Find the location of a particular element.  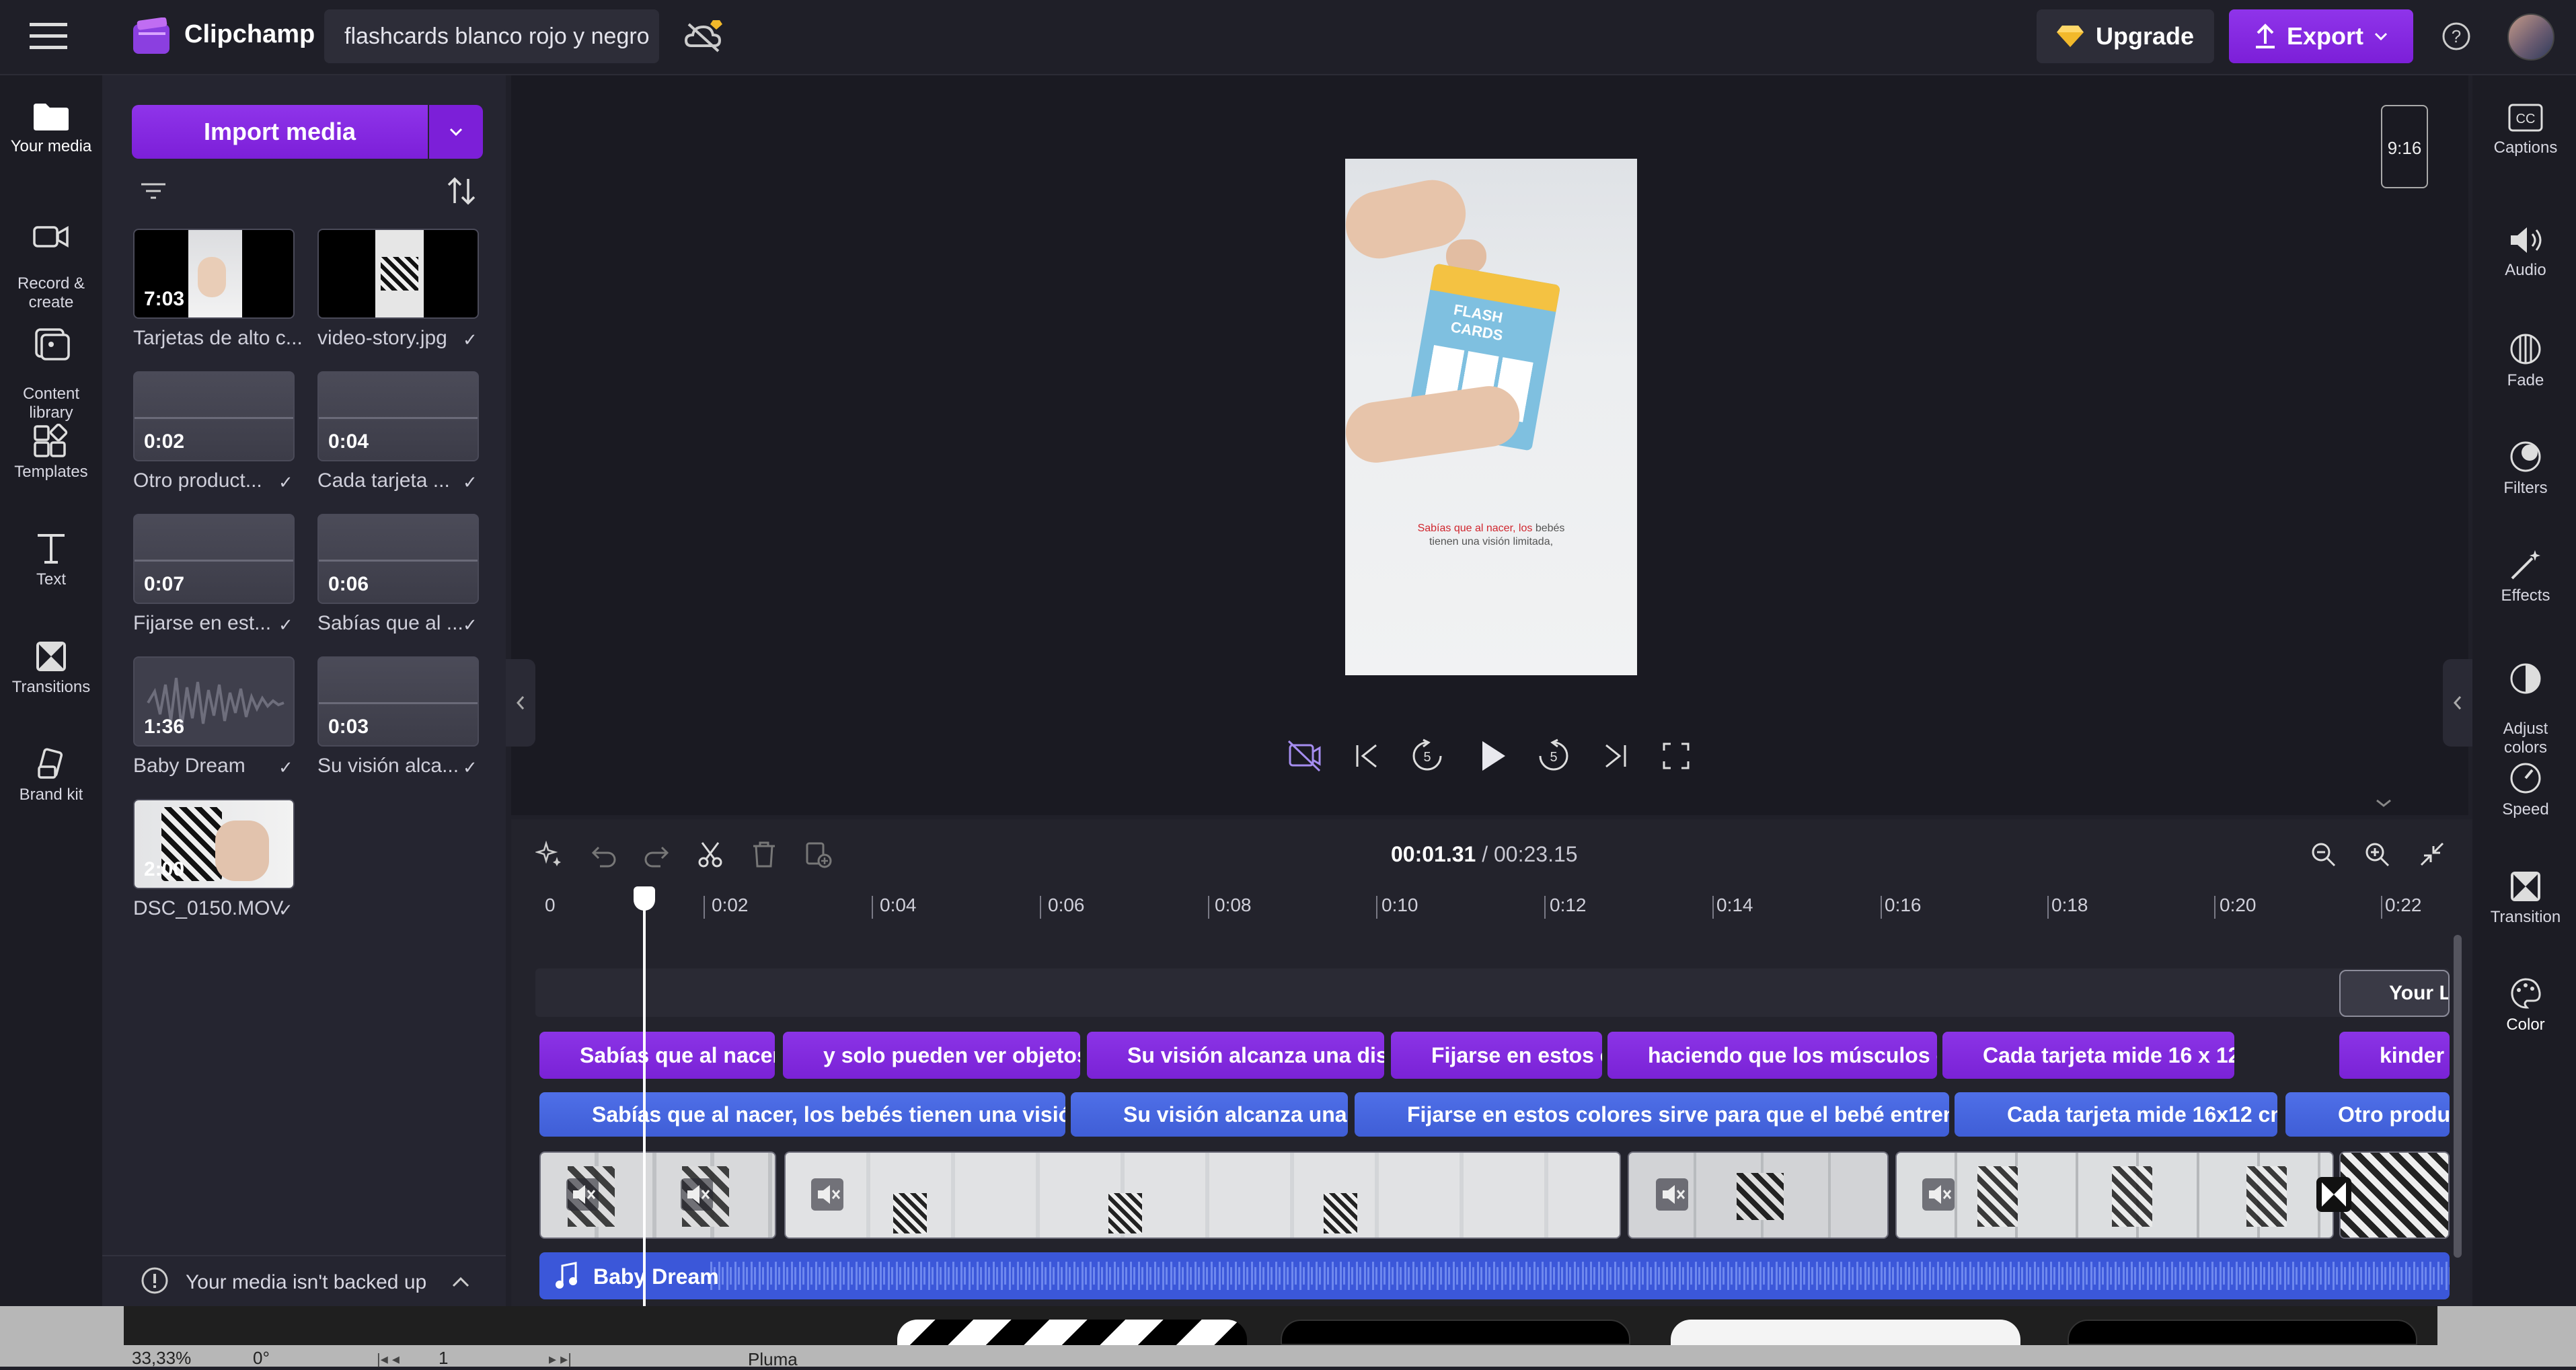

avatar is located at coordinates (2530, 37).